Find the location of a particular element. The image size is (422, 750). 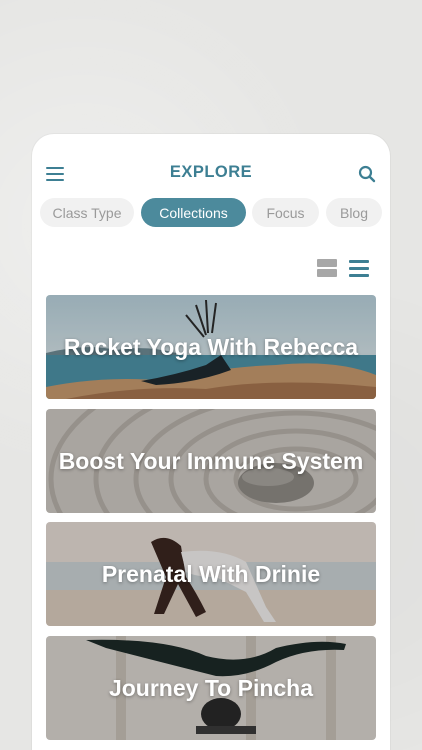

collection-title: Rocket Yoga With Rebecca is located at coordinates (211, 346).